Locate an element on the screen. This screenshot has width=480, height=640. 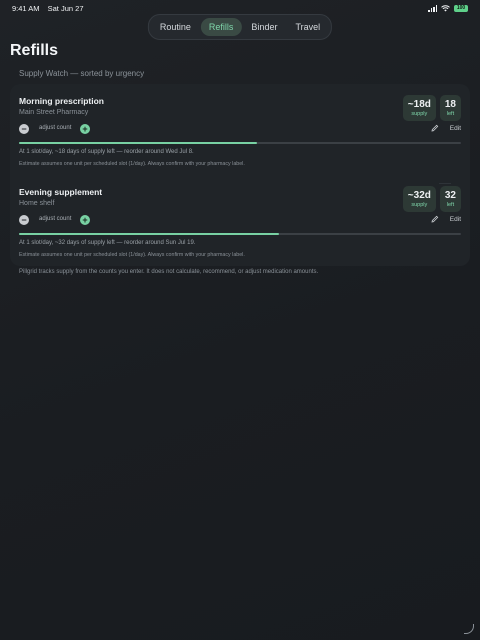
supply-days: ~18d is located at coordinates (419, 104).